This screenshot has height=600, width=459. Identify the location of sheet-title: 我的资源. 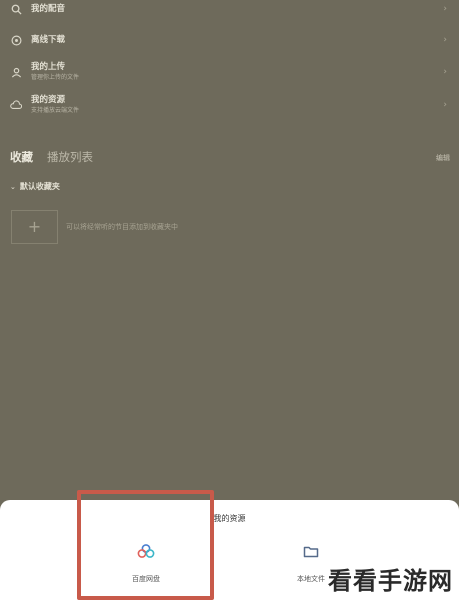
(229, 518).